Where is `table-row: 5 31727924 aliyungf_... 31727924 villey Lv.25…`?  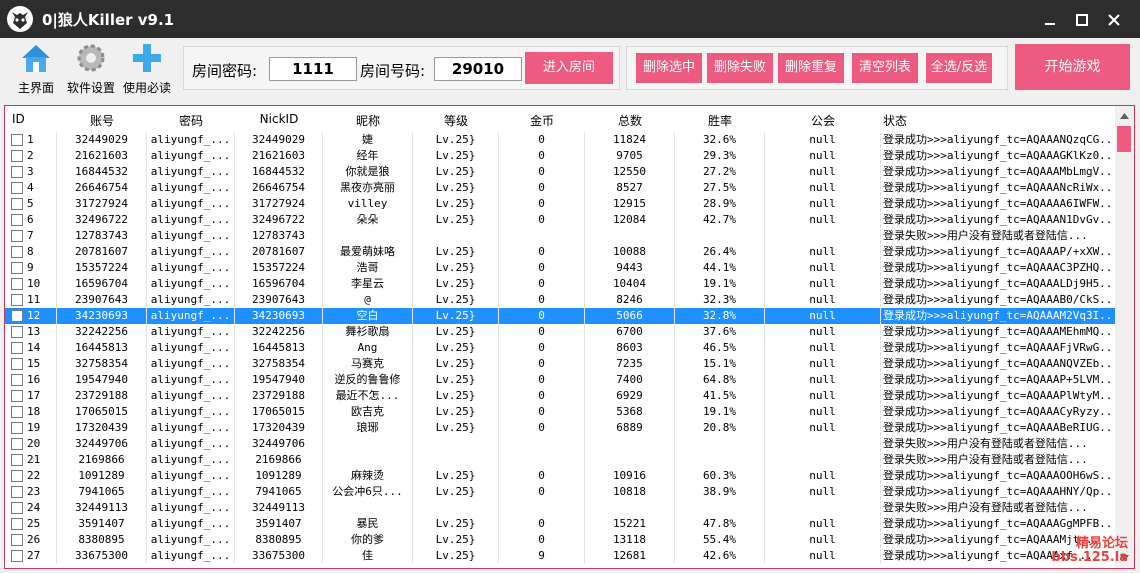 table-row: 5 31727924 aliyungf_... 31727924 villey Lv.25… is located at coordinates (560, 204).